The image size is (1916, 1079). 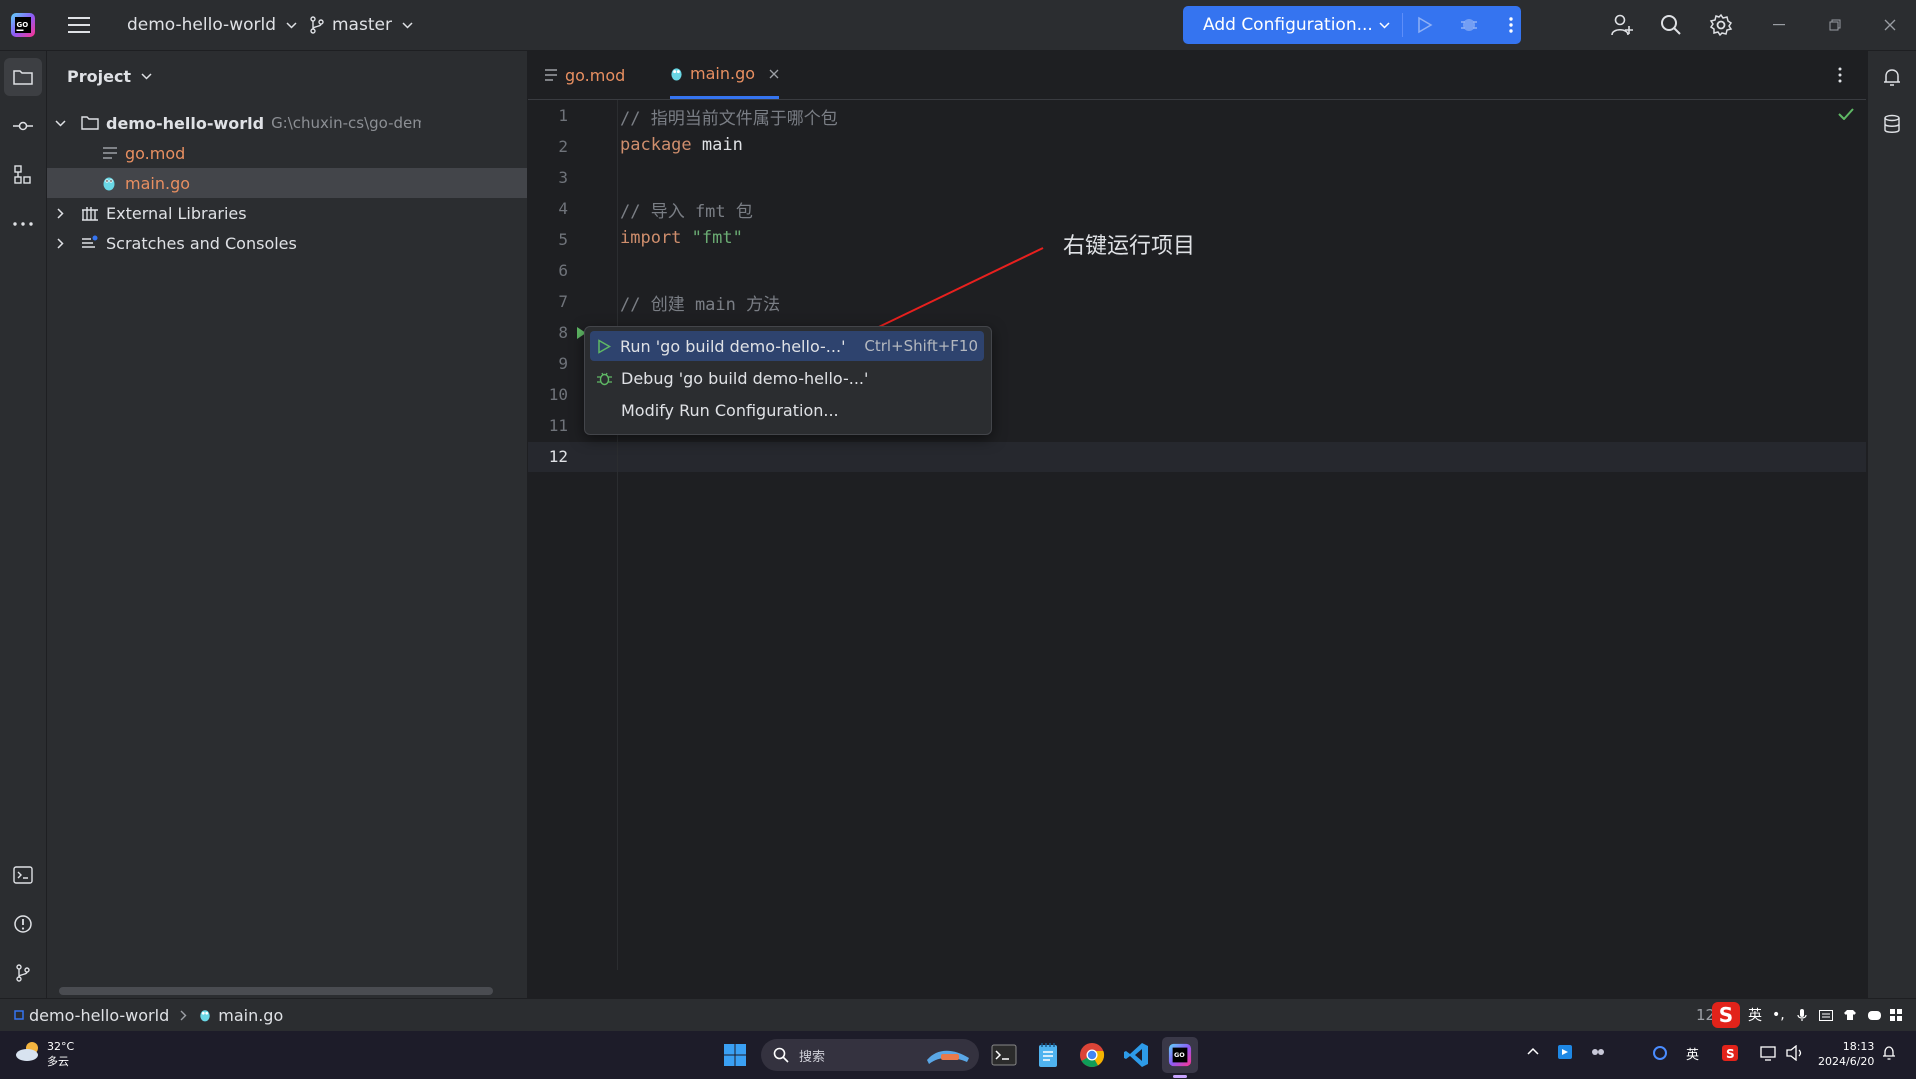 I want to click on tab-go-mod: go.mod, so click(x=584, y=75).